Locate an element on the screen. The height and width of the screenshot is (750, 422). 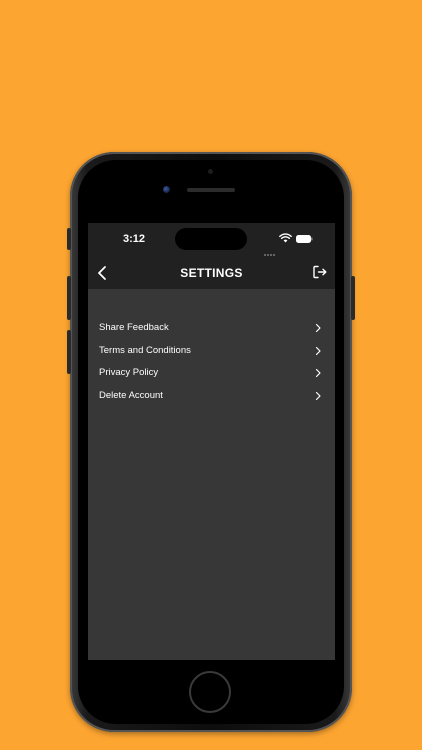
earpiece-speaker is located at coordinates (211, 190).